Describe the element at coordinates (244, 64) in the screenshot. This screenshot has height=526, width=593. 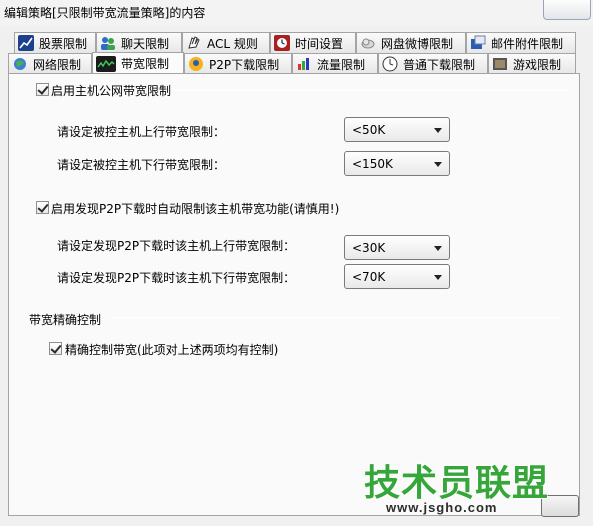
I see `tab-label: P2P下载限制` at that location.